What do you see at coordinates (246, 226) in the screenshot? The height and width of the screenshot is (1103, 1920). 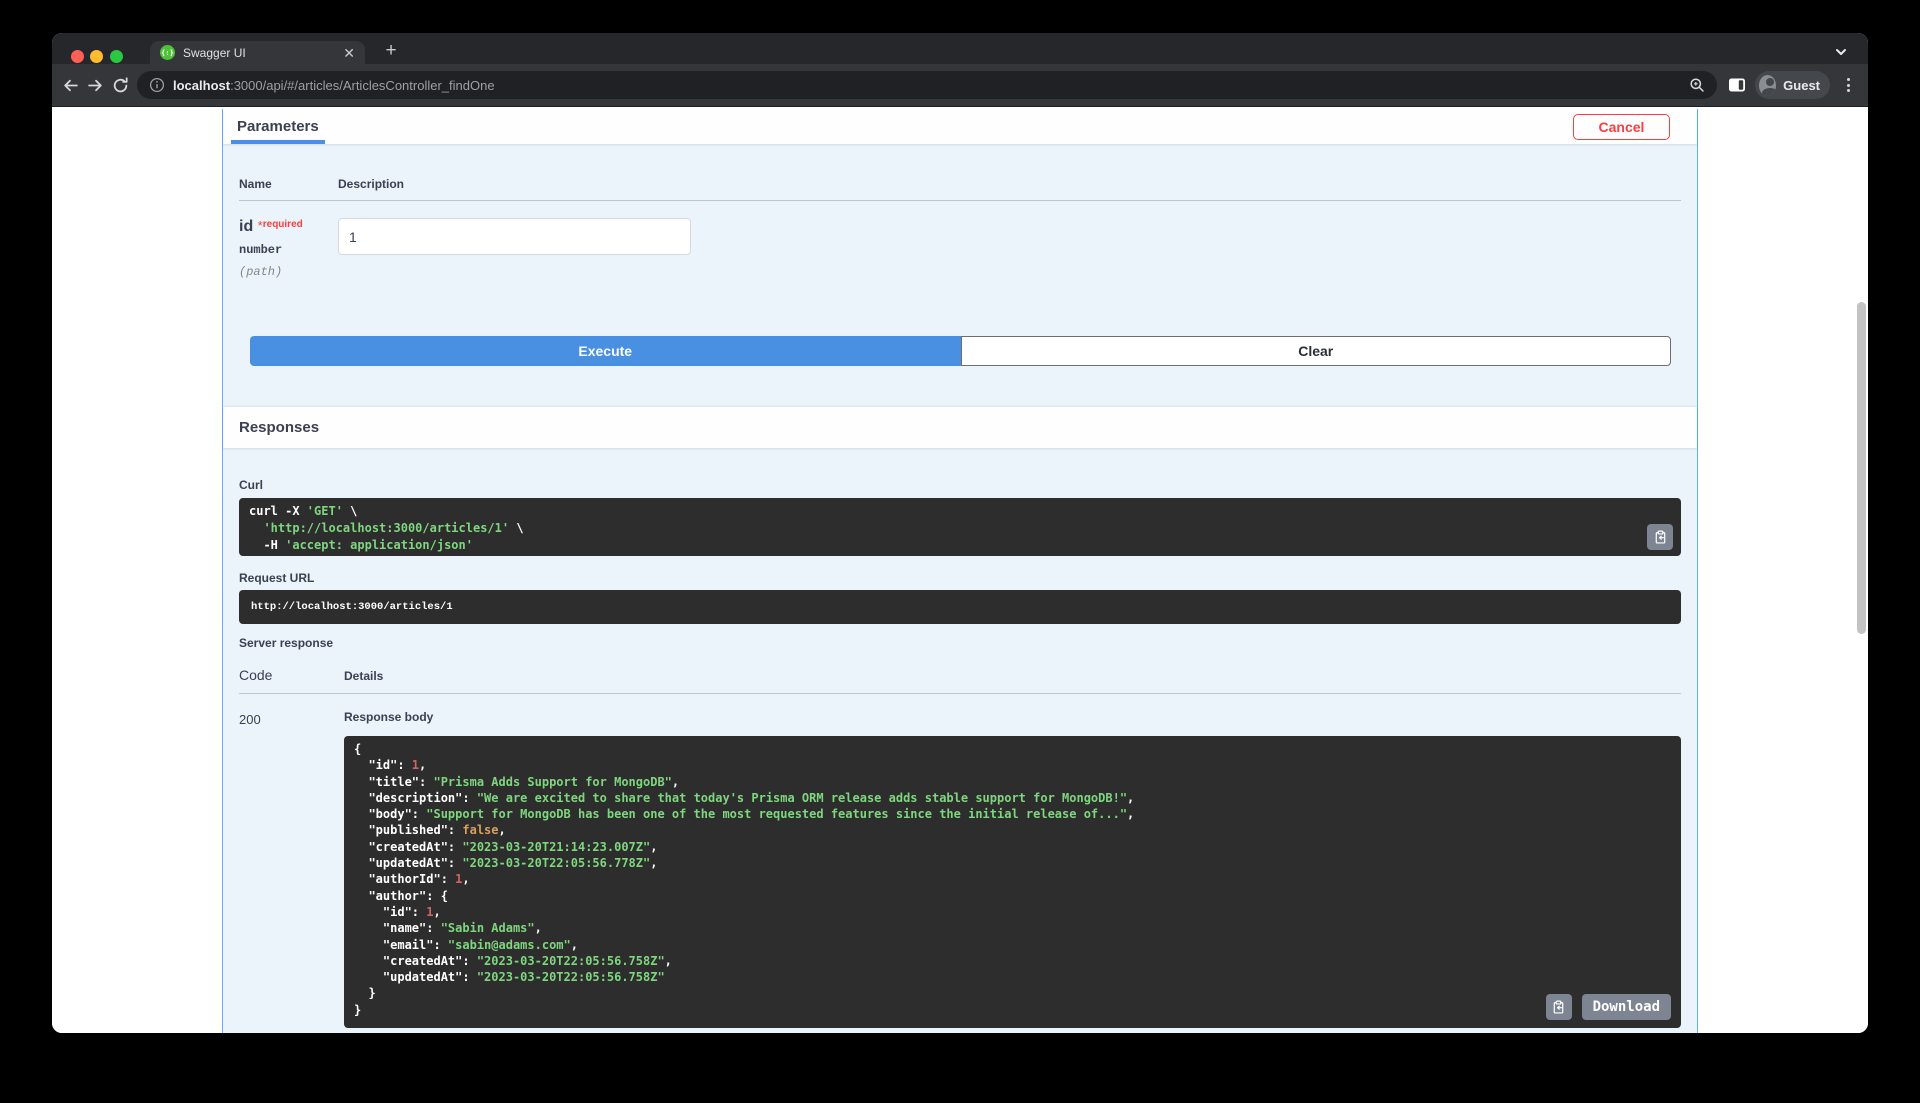 I see `parameter-name: id` at bounding box center [246, 226].